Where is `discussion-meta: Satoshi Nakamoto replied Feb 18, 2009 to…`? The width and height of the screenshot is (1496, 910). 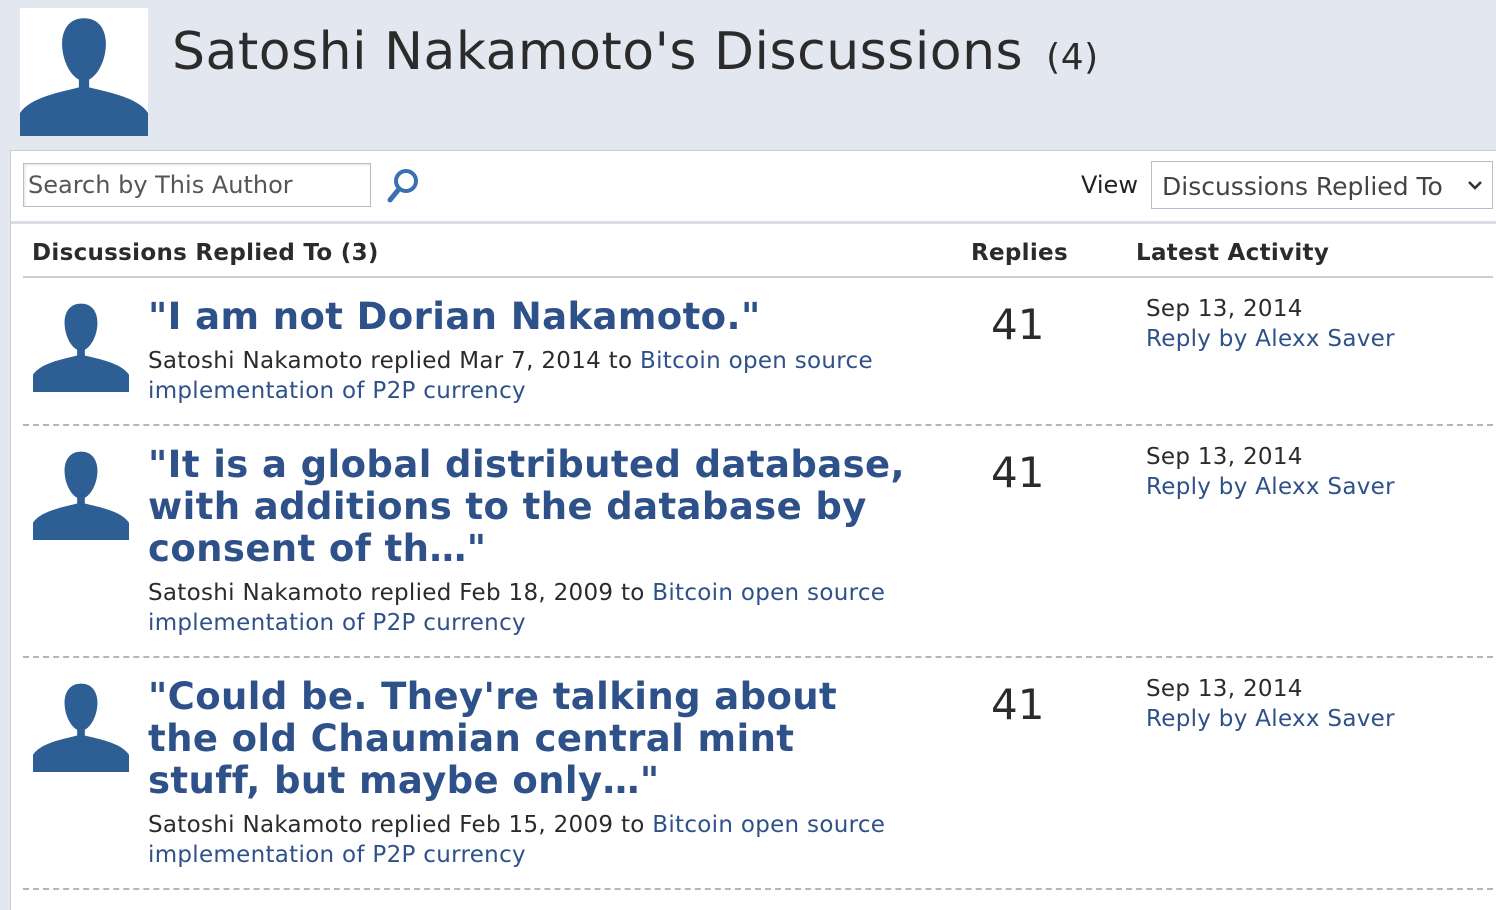 discussion-meta: Satoshi Nakamoto replied Feb 18, 2009 to… is located at coordinates (528, 608).